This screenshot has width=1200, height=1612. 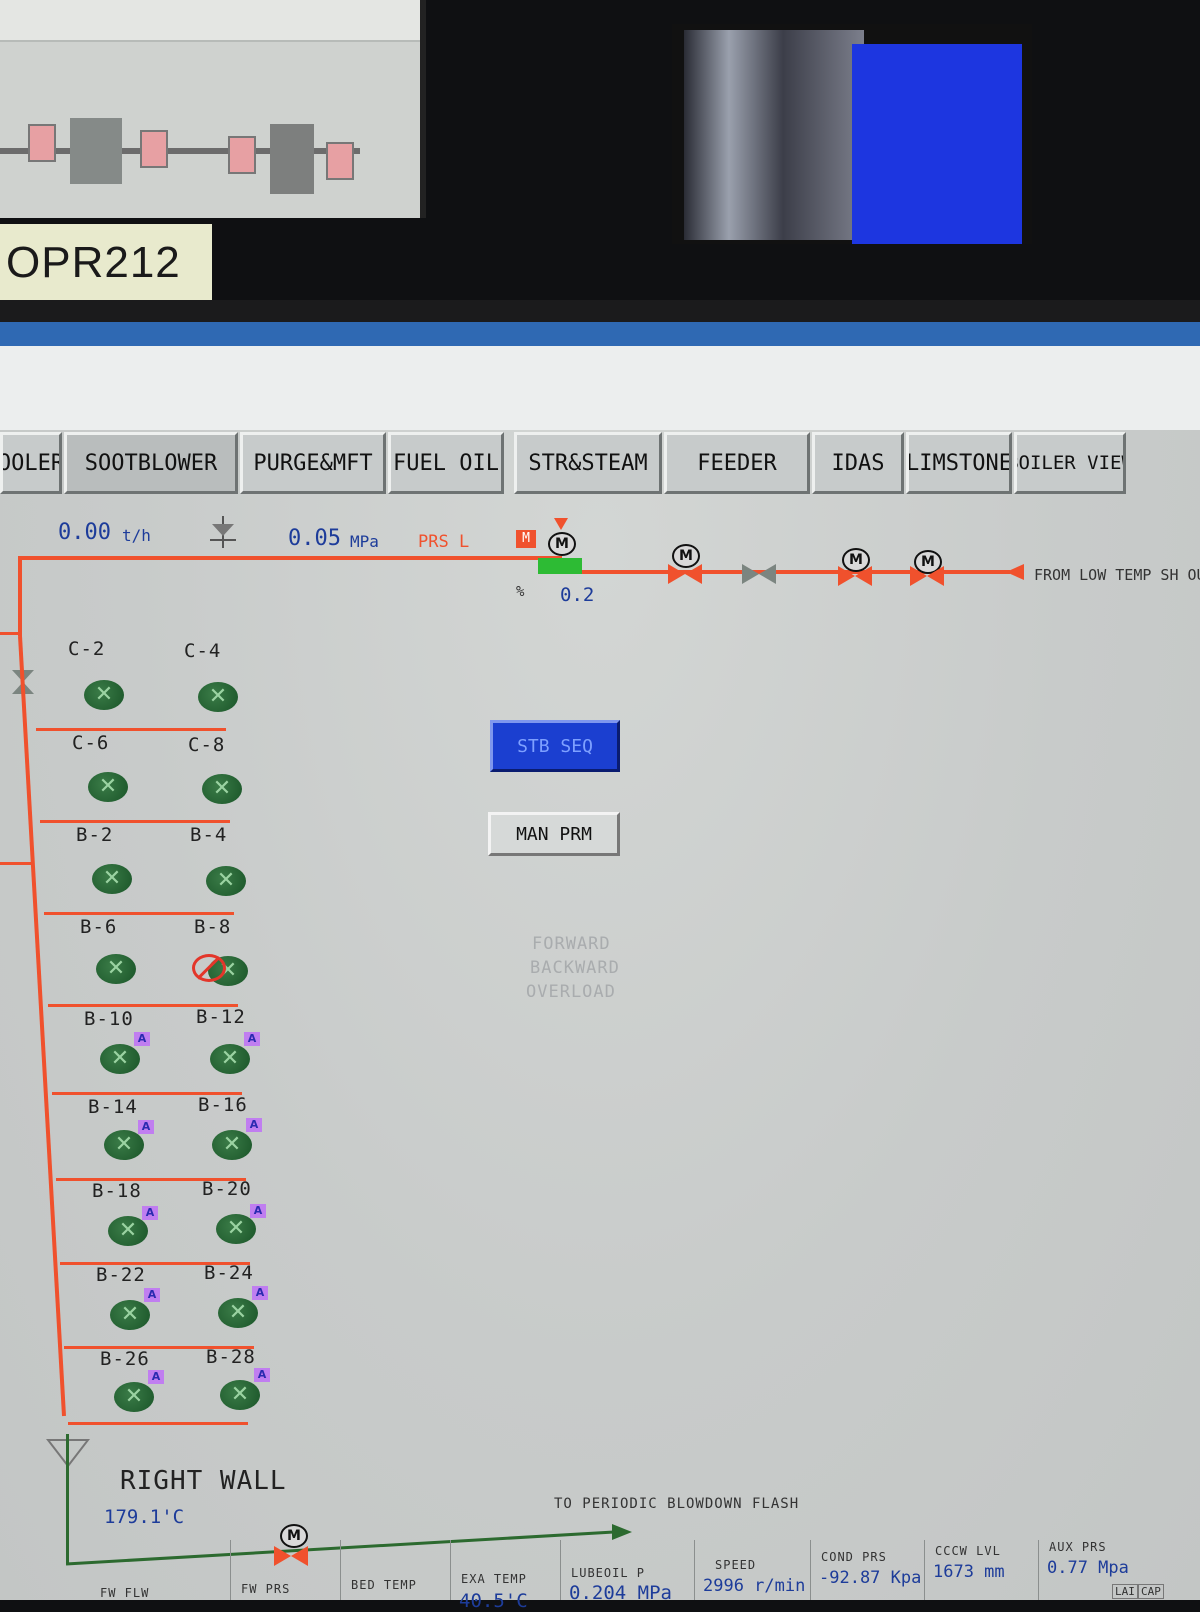 What do you see at coordinates (575, 968) in the screenshot?
I see `status-backward: BACKWARD` at bounding box center [575, 968].